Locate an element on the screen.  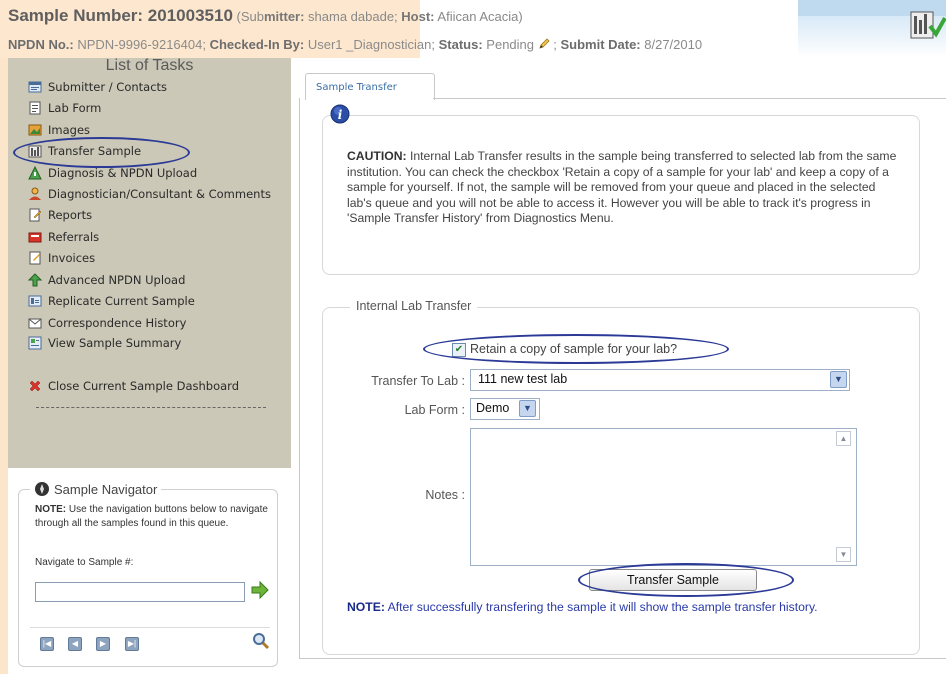
notes-textarea is located at coordinates (663, 497).